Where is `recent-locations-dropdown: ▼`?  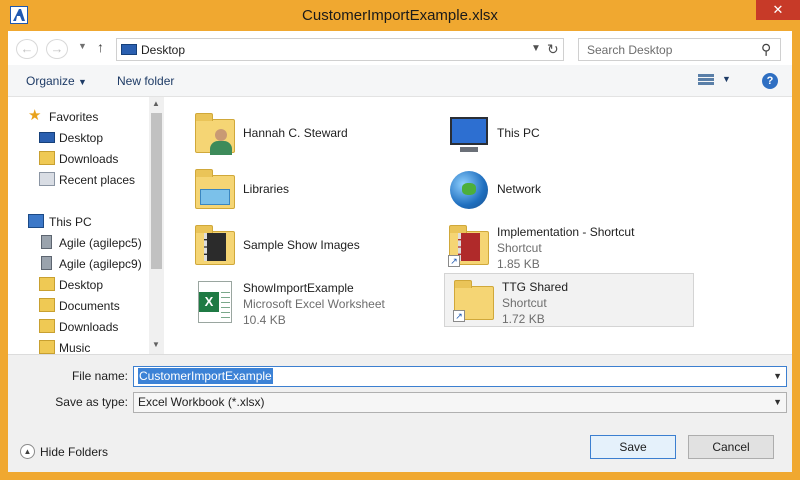 recent-locations-dropdown: ▼ is located at coordinates (82, 46).